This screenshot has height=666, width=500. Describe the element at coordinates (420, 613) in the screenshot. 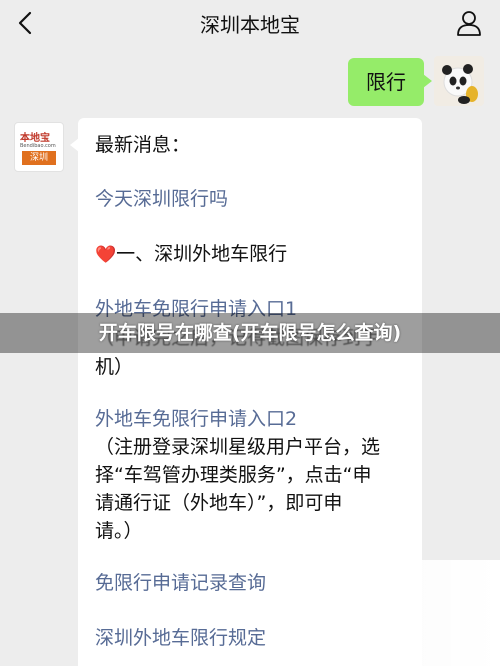

I see `corner-fade` at that location.